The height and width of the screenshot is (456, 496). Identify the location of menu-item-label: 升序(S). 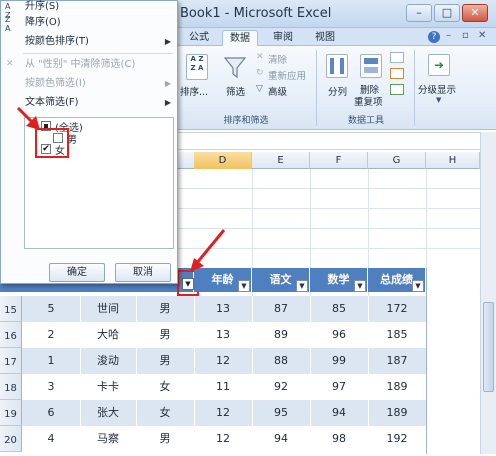
(42, 6).